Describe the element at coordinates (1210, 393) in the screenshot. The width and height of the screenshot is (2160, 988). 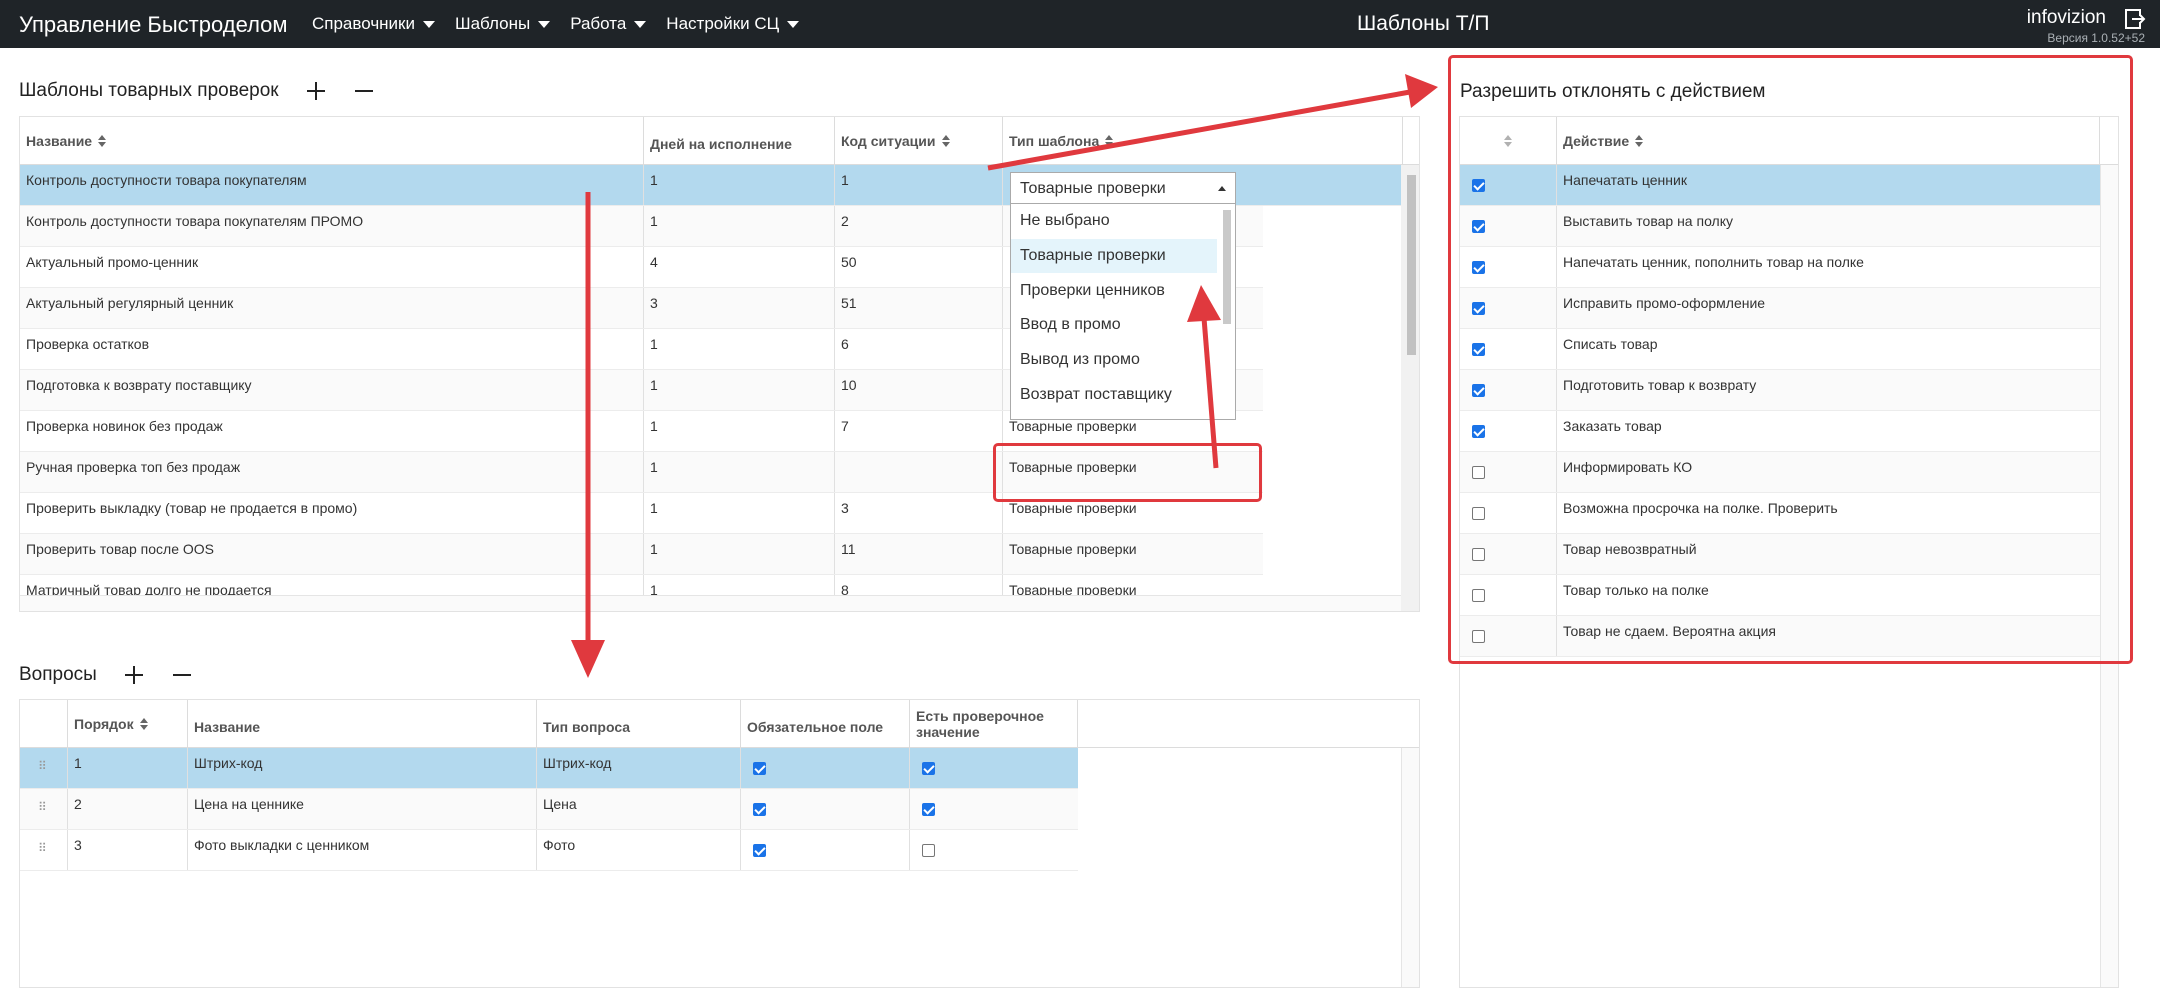
I see `arrow-to-option` at that location.